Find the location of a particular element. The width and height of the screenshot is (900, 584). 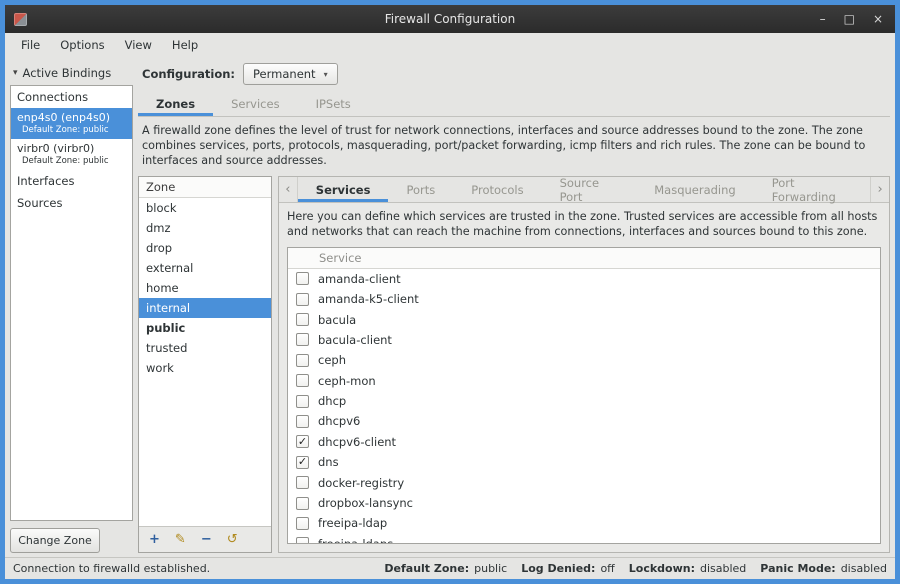

tab-ipsets: IPSets is located at coordinates (333, 103).